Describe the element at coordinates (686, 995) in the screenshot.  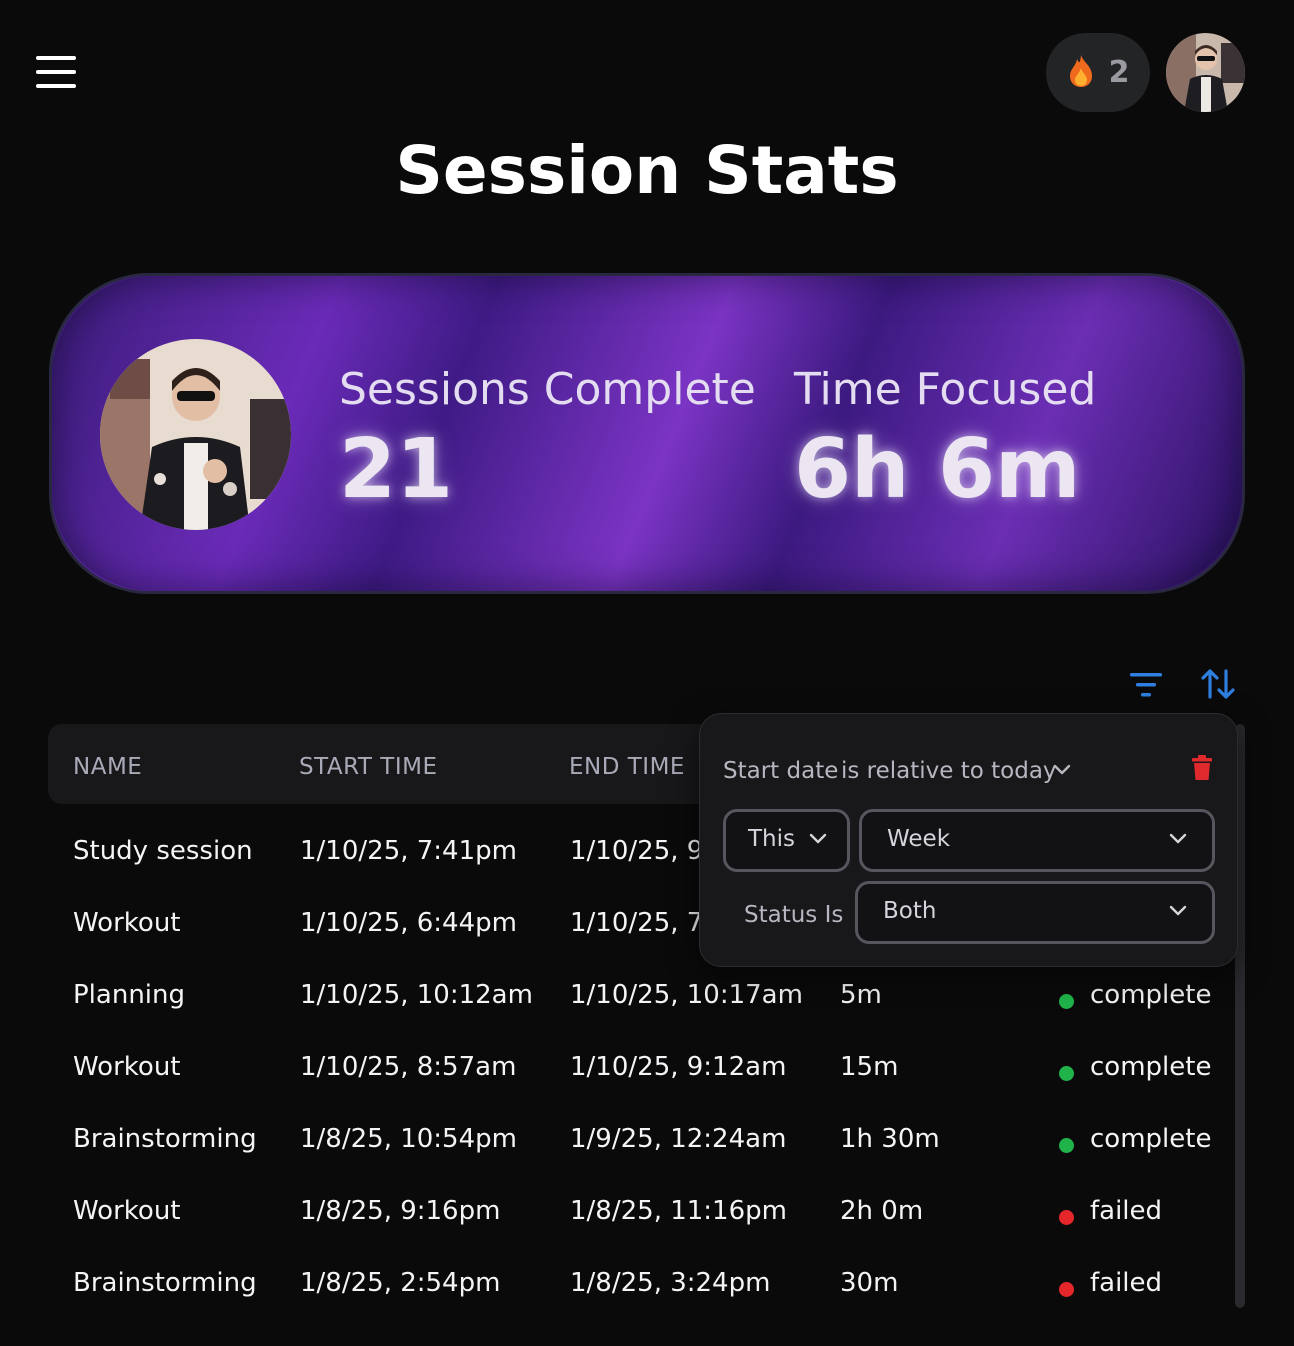
I see `session-end: 1/10/25, 10:17am` at that location.